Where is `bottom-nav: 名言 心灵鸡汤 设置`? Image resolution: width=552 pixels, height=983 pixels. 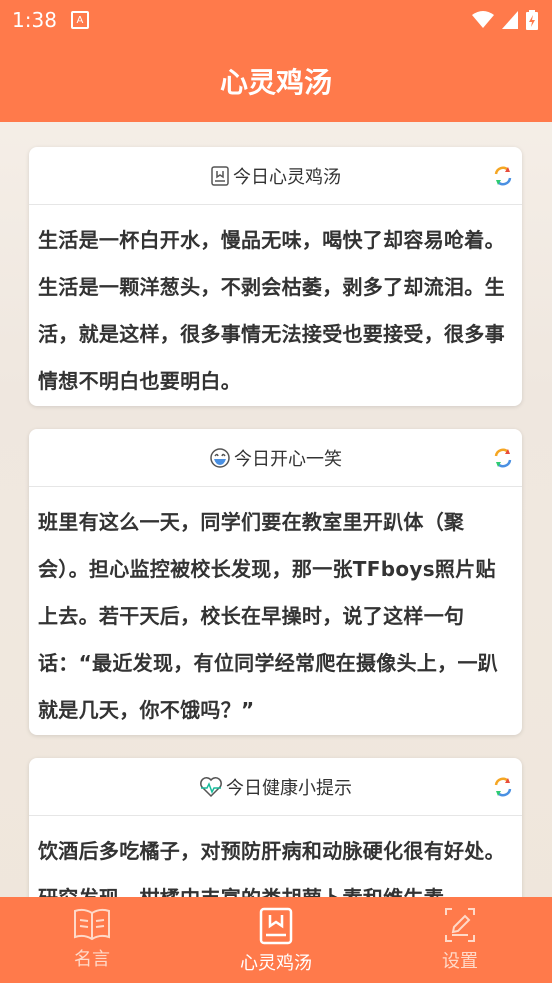
bottom-nav: 名言 心灵鸡汤 设置 is located at coordinates (276, 940).